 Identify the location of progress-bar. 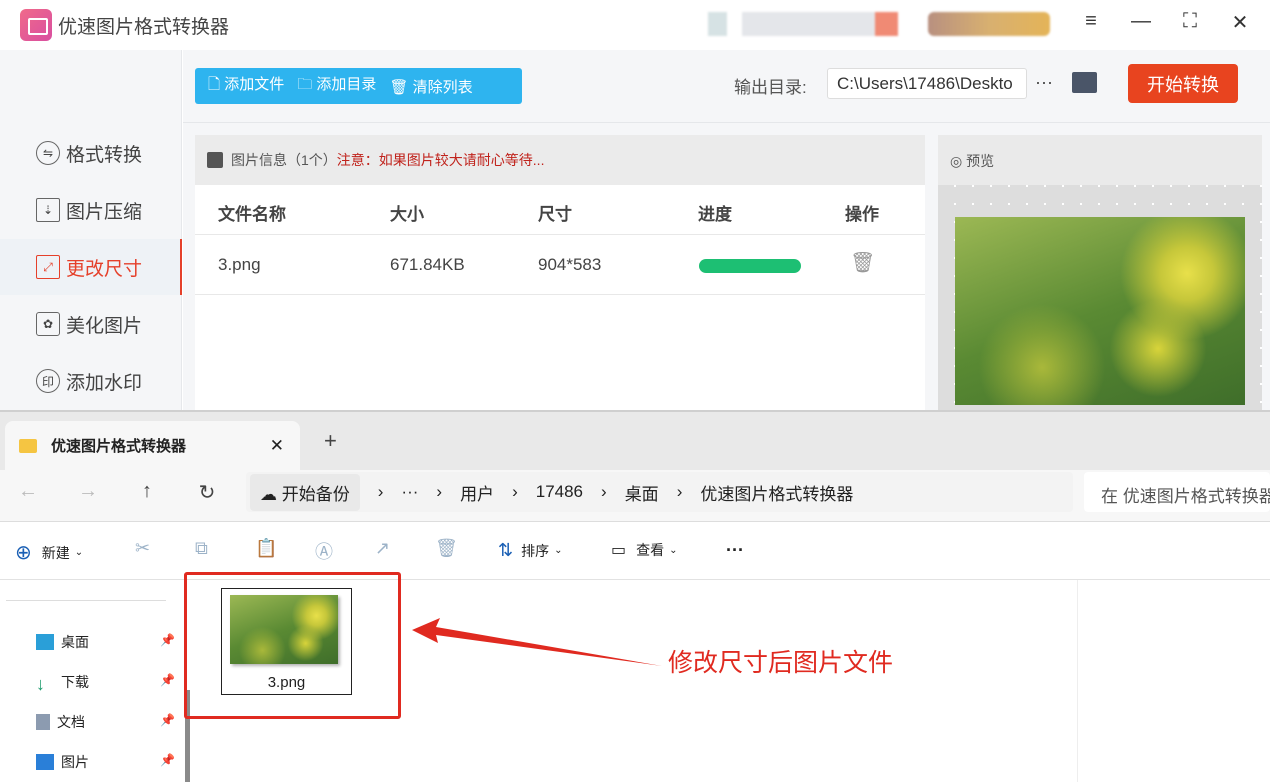
(750, 266).